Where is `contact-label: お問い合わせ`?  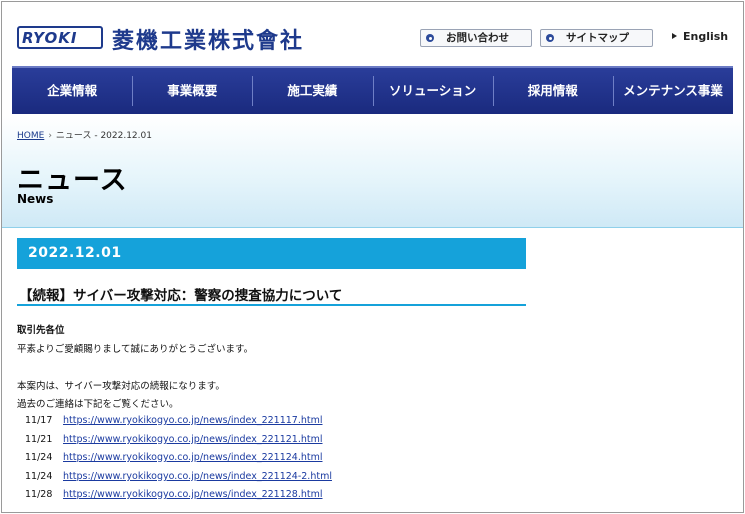
contact-label: お問い合わせ is located at coordinates (477, 38).